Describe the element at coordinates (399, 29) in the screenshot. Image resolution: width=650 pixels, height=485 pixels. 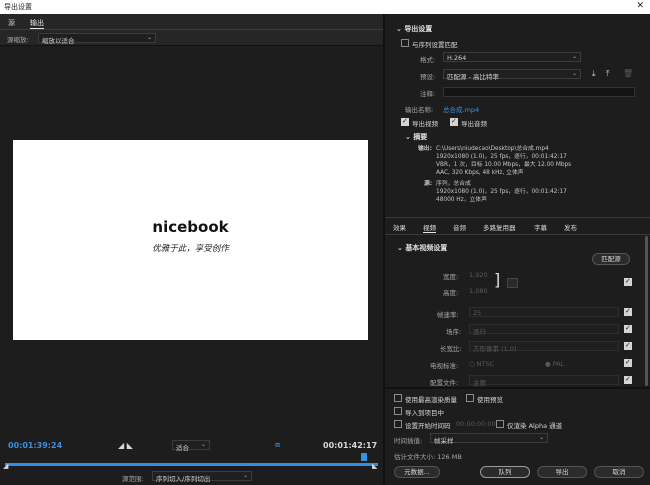
I see `collapse-icon: ⌄` at that location.